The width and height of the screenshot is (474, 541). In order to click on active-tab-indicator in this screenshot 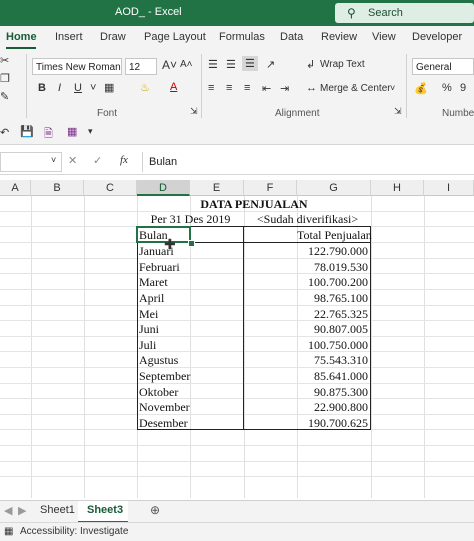, I will do `click(21, 48)`.